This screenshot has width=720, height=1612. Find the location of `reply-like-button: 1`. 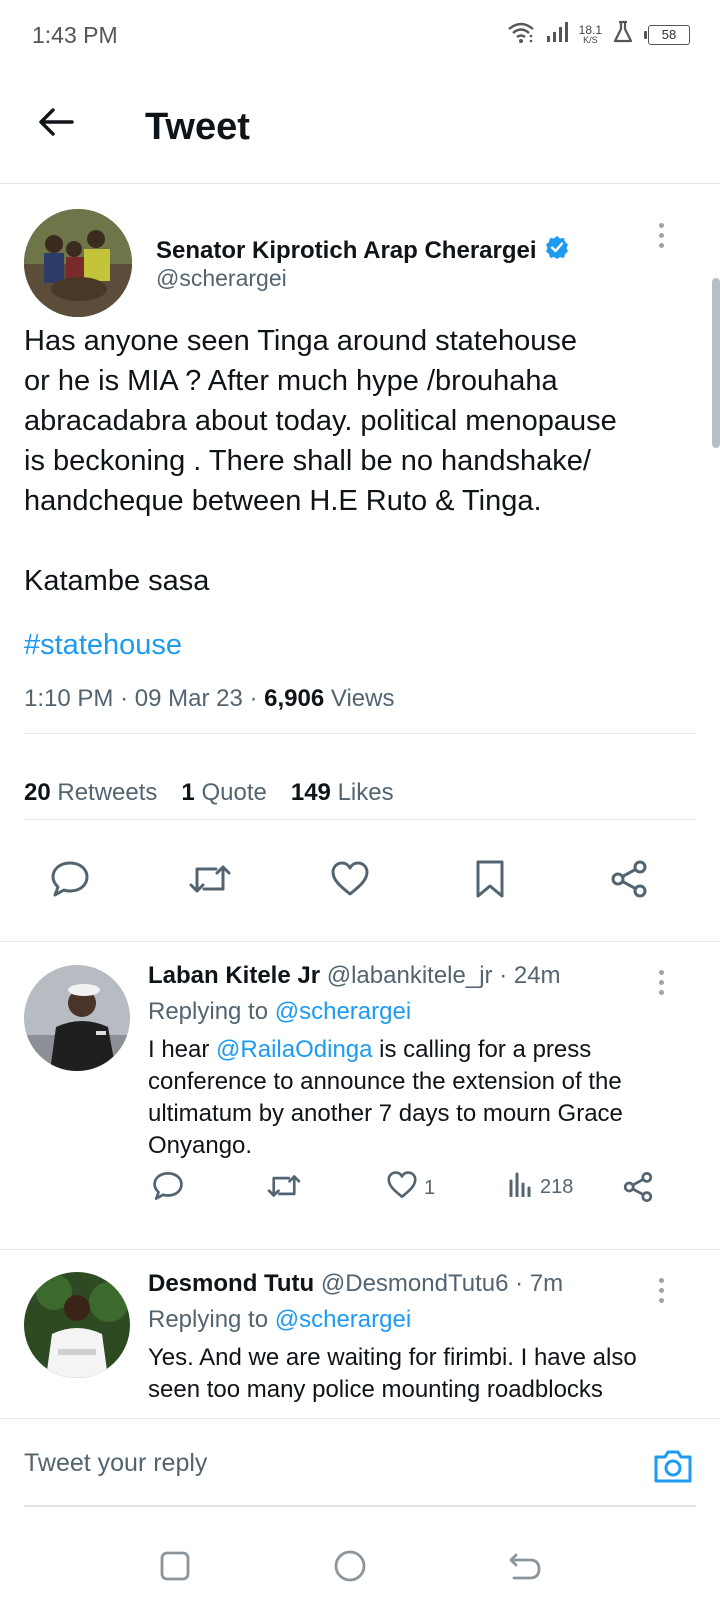

reply-like-button: 1 is located at coordinates (410, 1188).